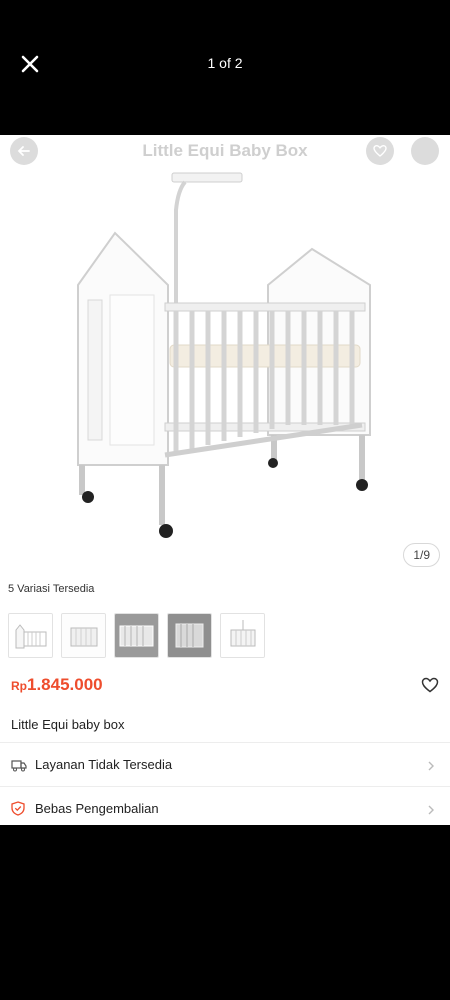 The image size is (450, 1000). Describe the element at coordinates (225, 764) in the screenshot. I see `shipping-service-row: Layanan Tidak Tersedia` at that location.